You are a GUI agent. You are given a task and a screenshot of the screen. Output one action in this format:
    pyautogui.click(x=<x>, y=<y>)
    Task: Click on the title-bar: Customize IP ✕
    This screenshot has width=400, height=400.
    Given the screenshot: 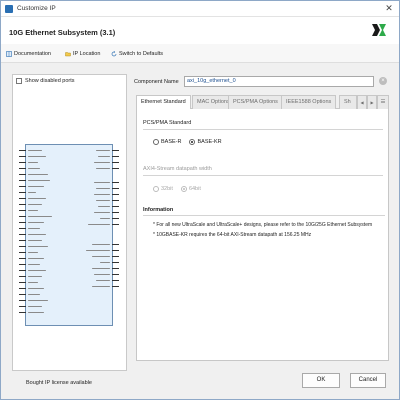 What is the action you would take?
    pyautogui.click(x=200, y=9)
    